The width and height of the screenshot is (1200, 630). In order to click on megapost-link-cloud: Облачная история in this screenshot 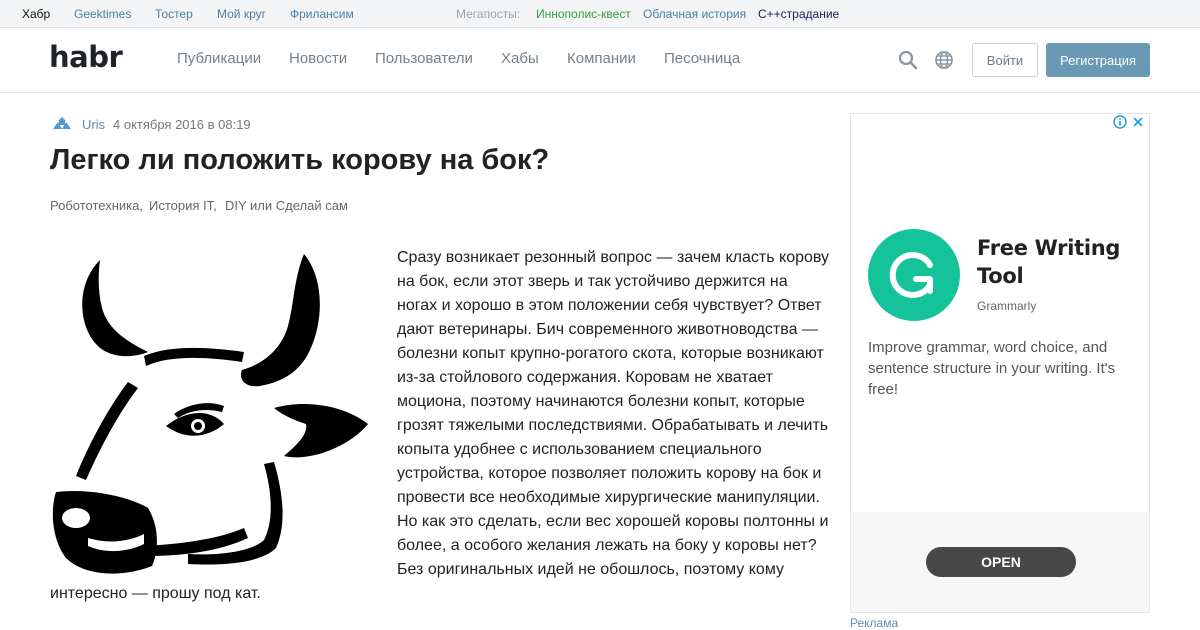, I will do `click(694, 14)`.